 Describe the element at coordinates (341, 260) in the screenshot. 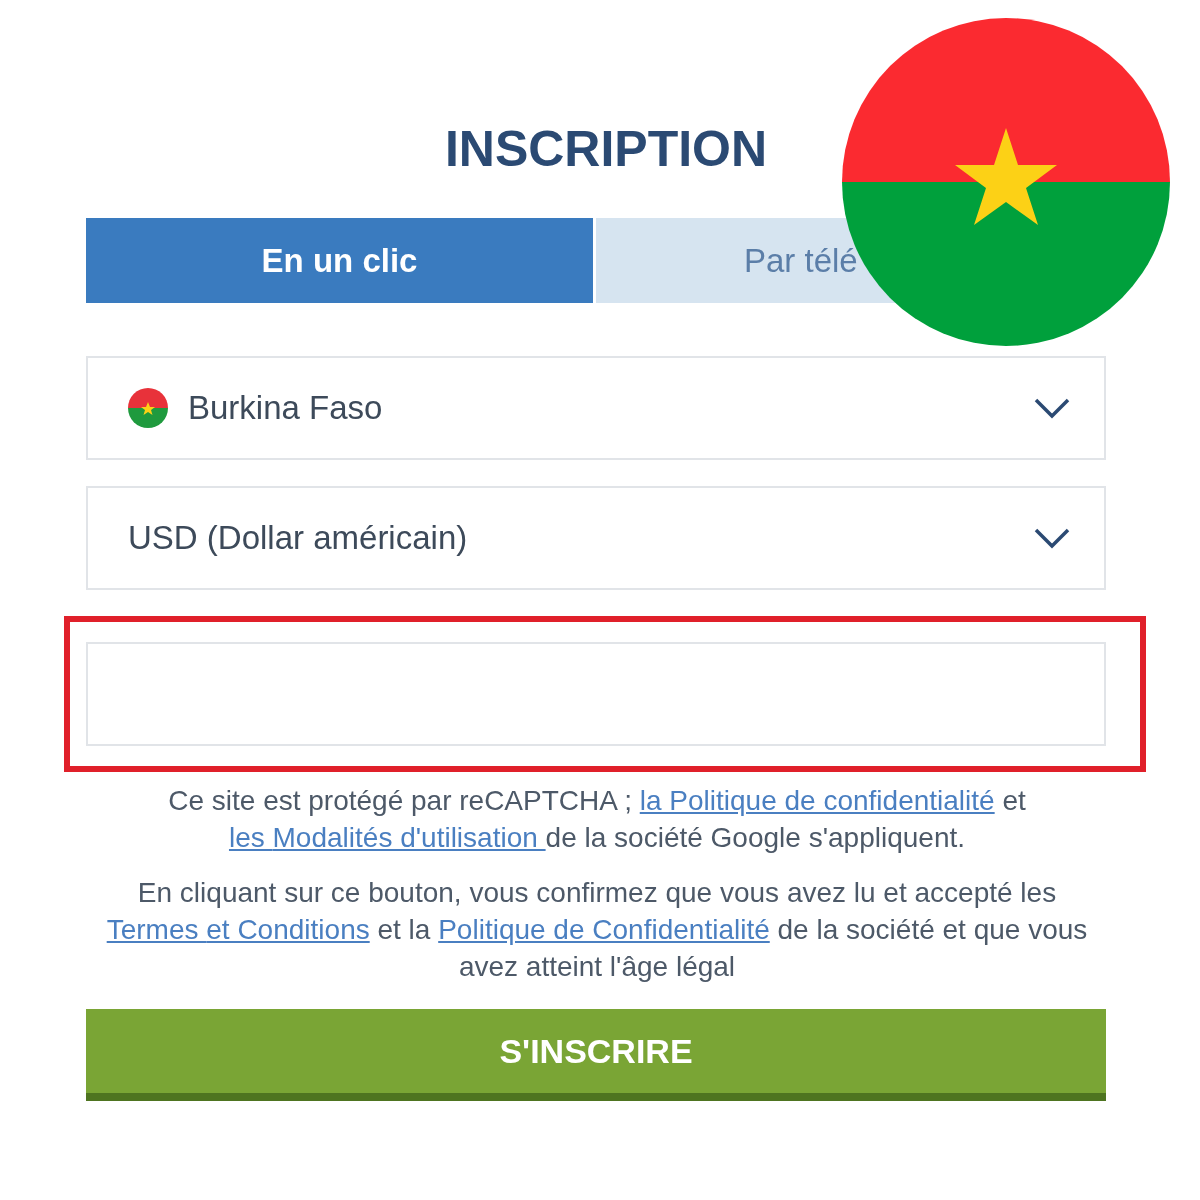

I see `tab: En un clic` at that location.